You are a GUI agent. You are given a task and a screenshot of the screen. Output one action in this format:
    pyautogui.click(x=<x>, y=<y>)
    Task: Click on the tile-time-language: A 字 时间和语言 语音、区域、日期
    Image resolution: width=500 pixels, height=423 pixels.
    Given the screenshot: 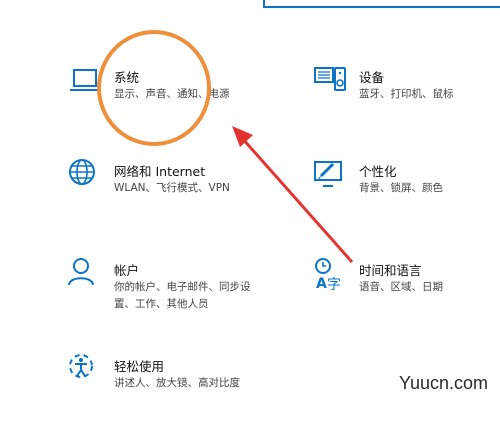 What is the action you would take?
    pyautogui.click(x=406, y=292)
    